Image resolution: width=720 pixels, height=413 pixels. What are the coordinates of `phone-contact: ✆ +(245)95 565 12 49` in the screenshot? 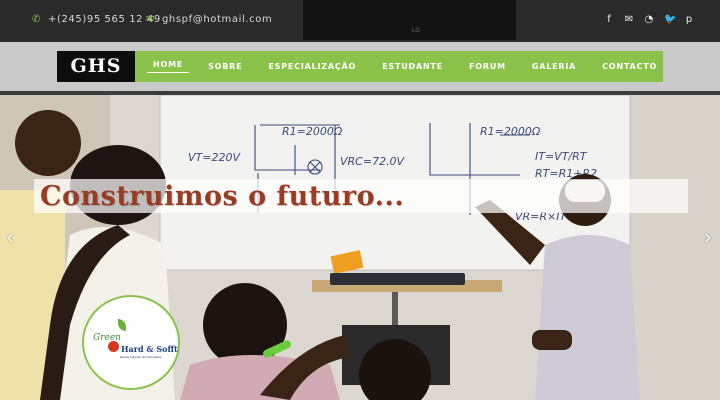 It's located at (96, 19).